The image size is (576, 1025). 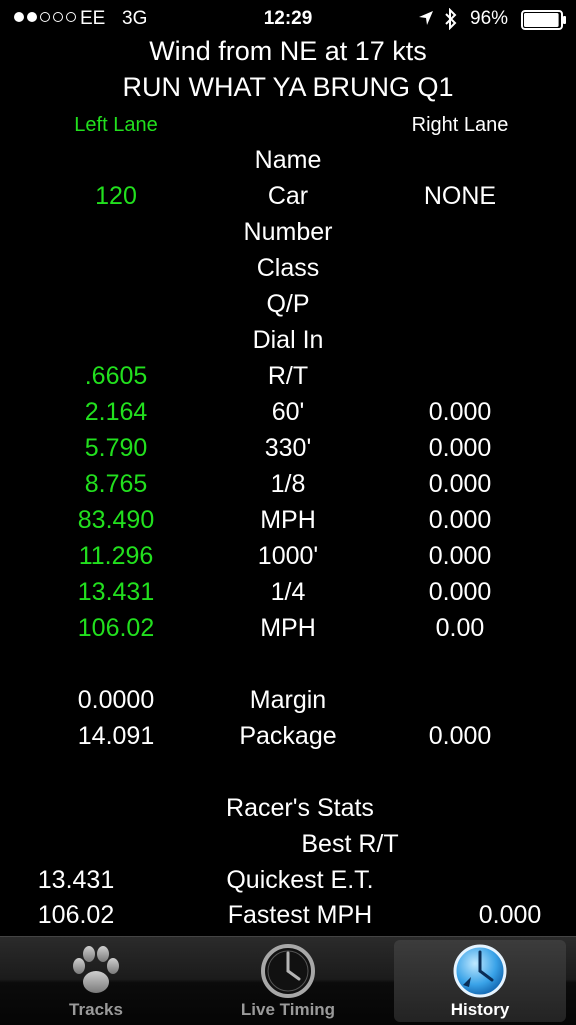 I want to click on battery-percentage: 96%, so click(x=489, y=18).